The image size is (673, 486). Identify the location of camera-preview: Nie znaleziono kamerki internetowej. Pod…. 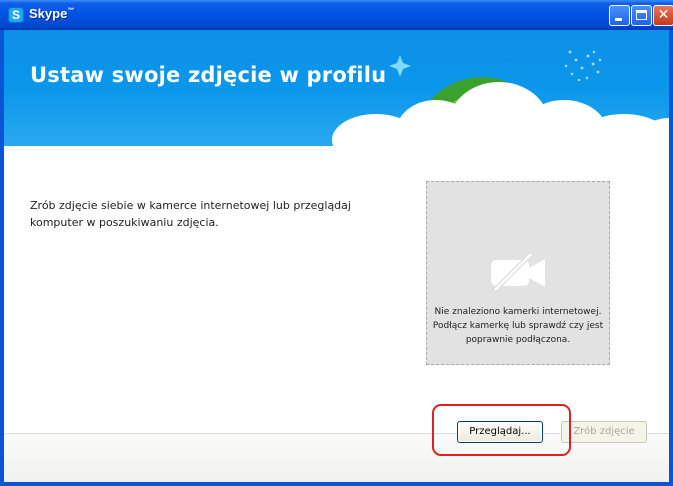
(518, 273).